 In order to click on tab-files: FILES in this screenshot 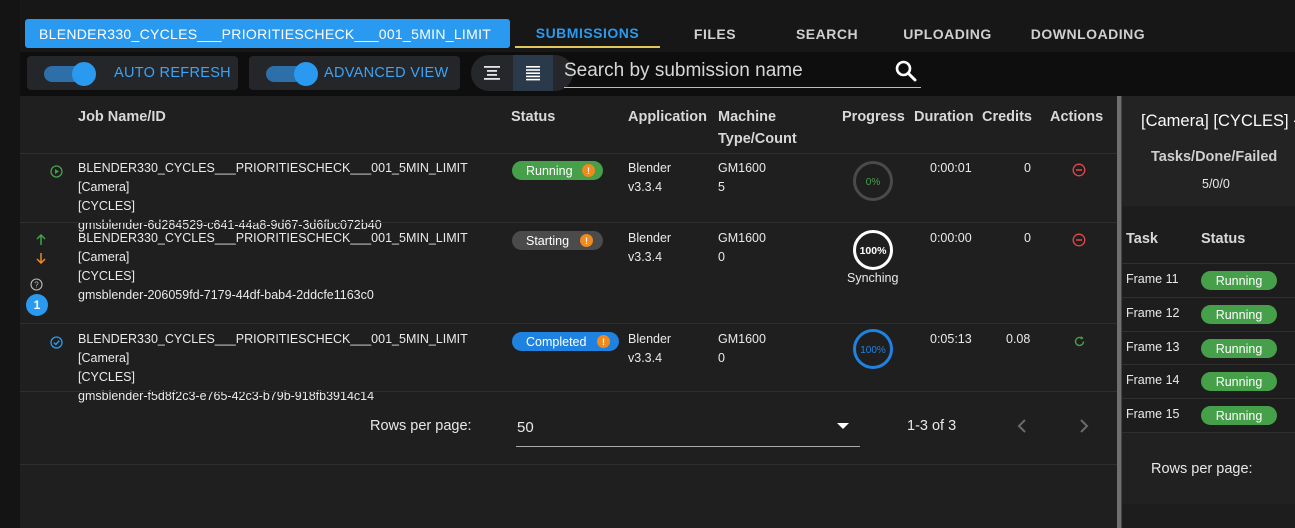, I will do `click(715, 33)`.